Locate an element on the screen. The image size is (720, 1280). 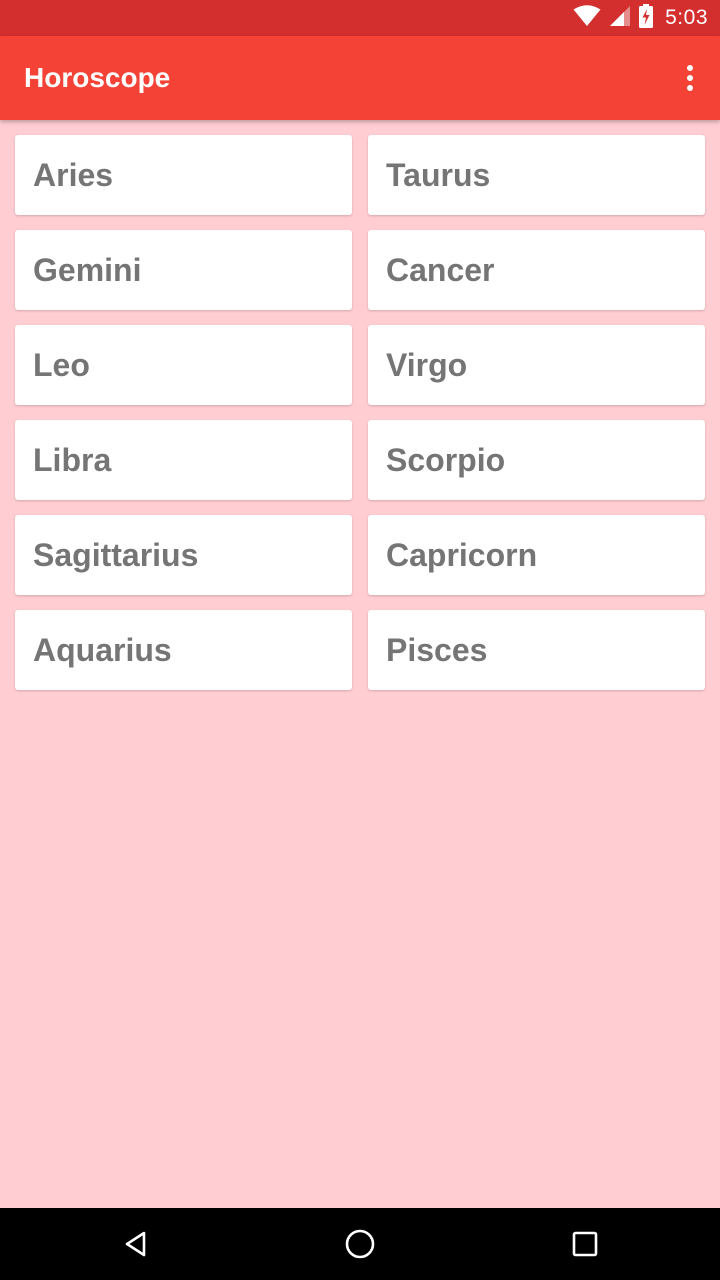
sign-label: Sagittarius is located at coordinates (116, 554).